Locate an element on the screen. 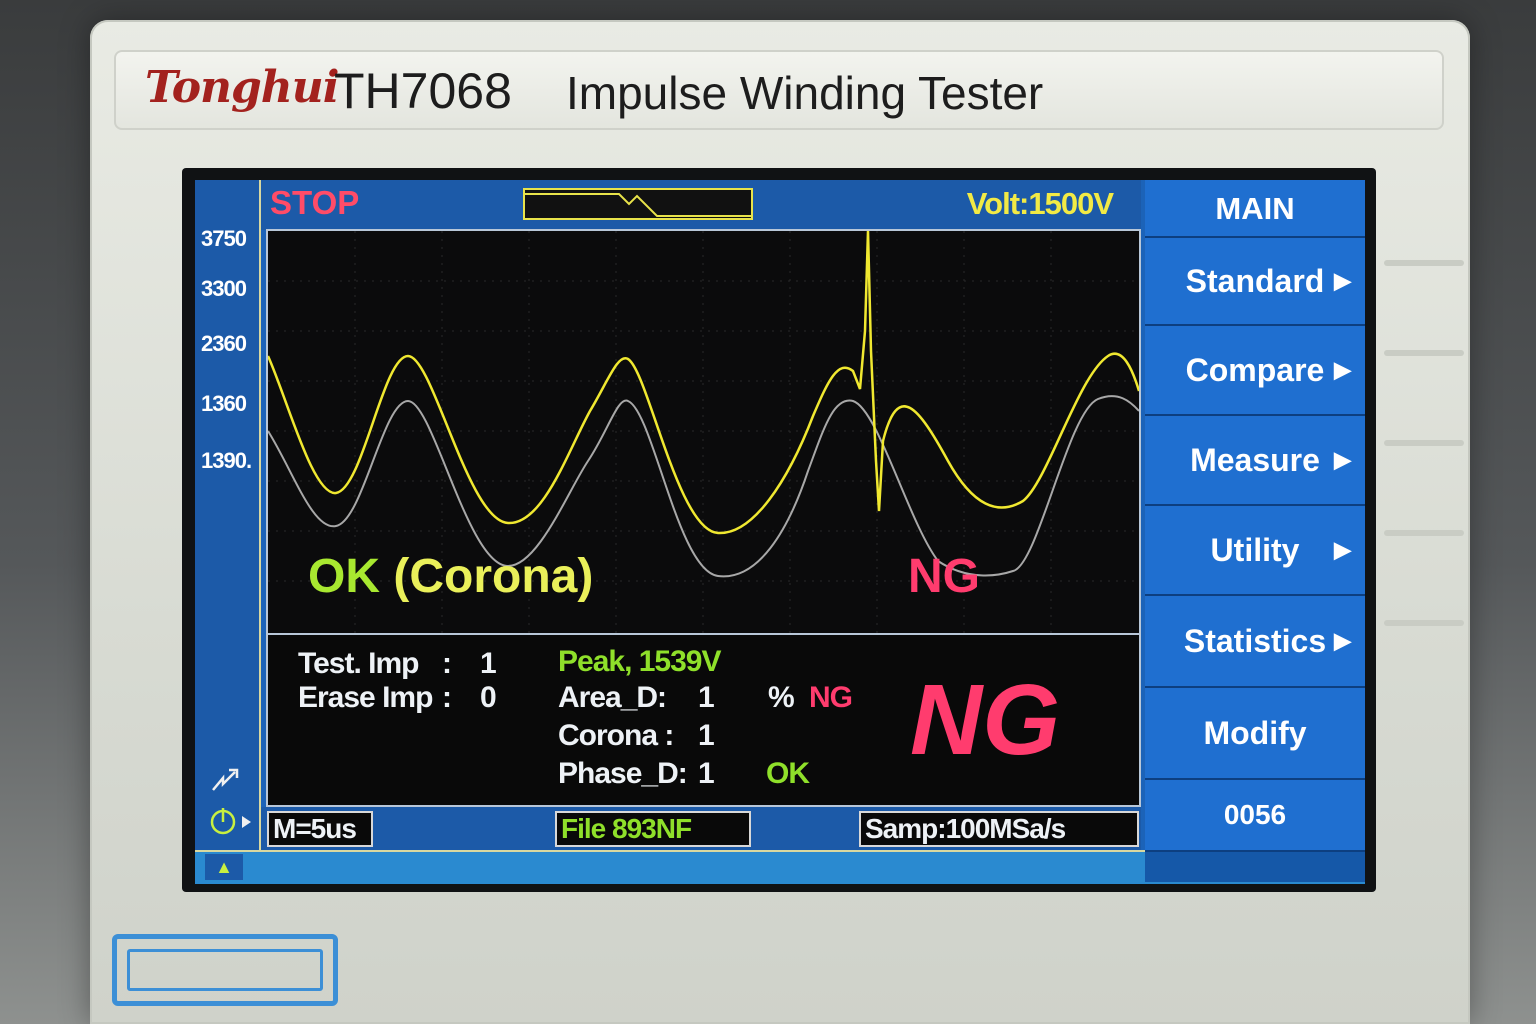  overall-result: NG is located at coordinates (985, 720).